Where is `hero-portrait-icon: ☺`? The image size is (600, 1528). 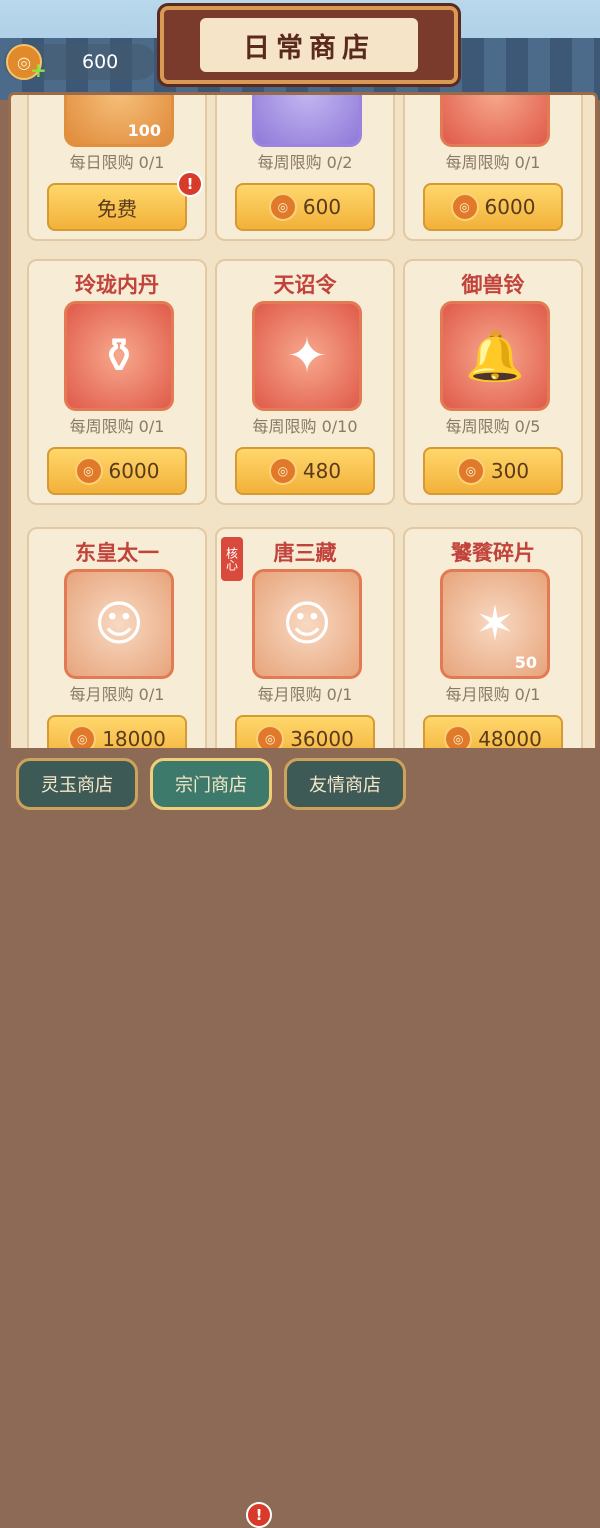 hero-portrait-icon: ☺ is located at coordinates (119, 624).